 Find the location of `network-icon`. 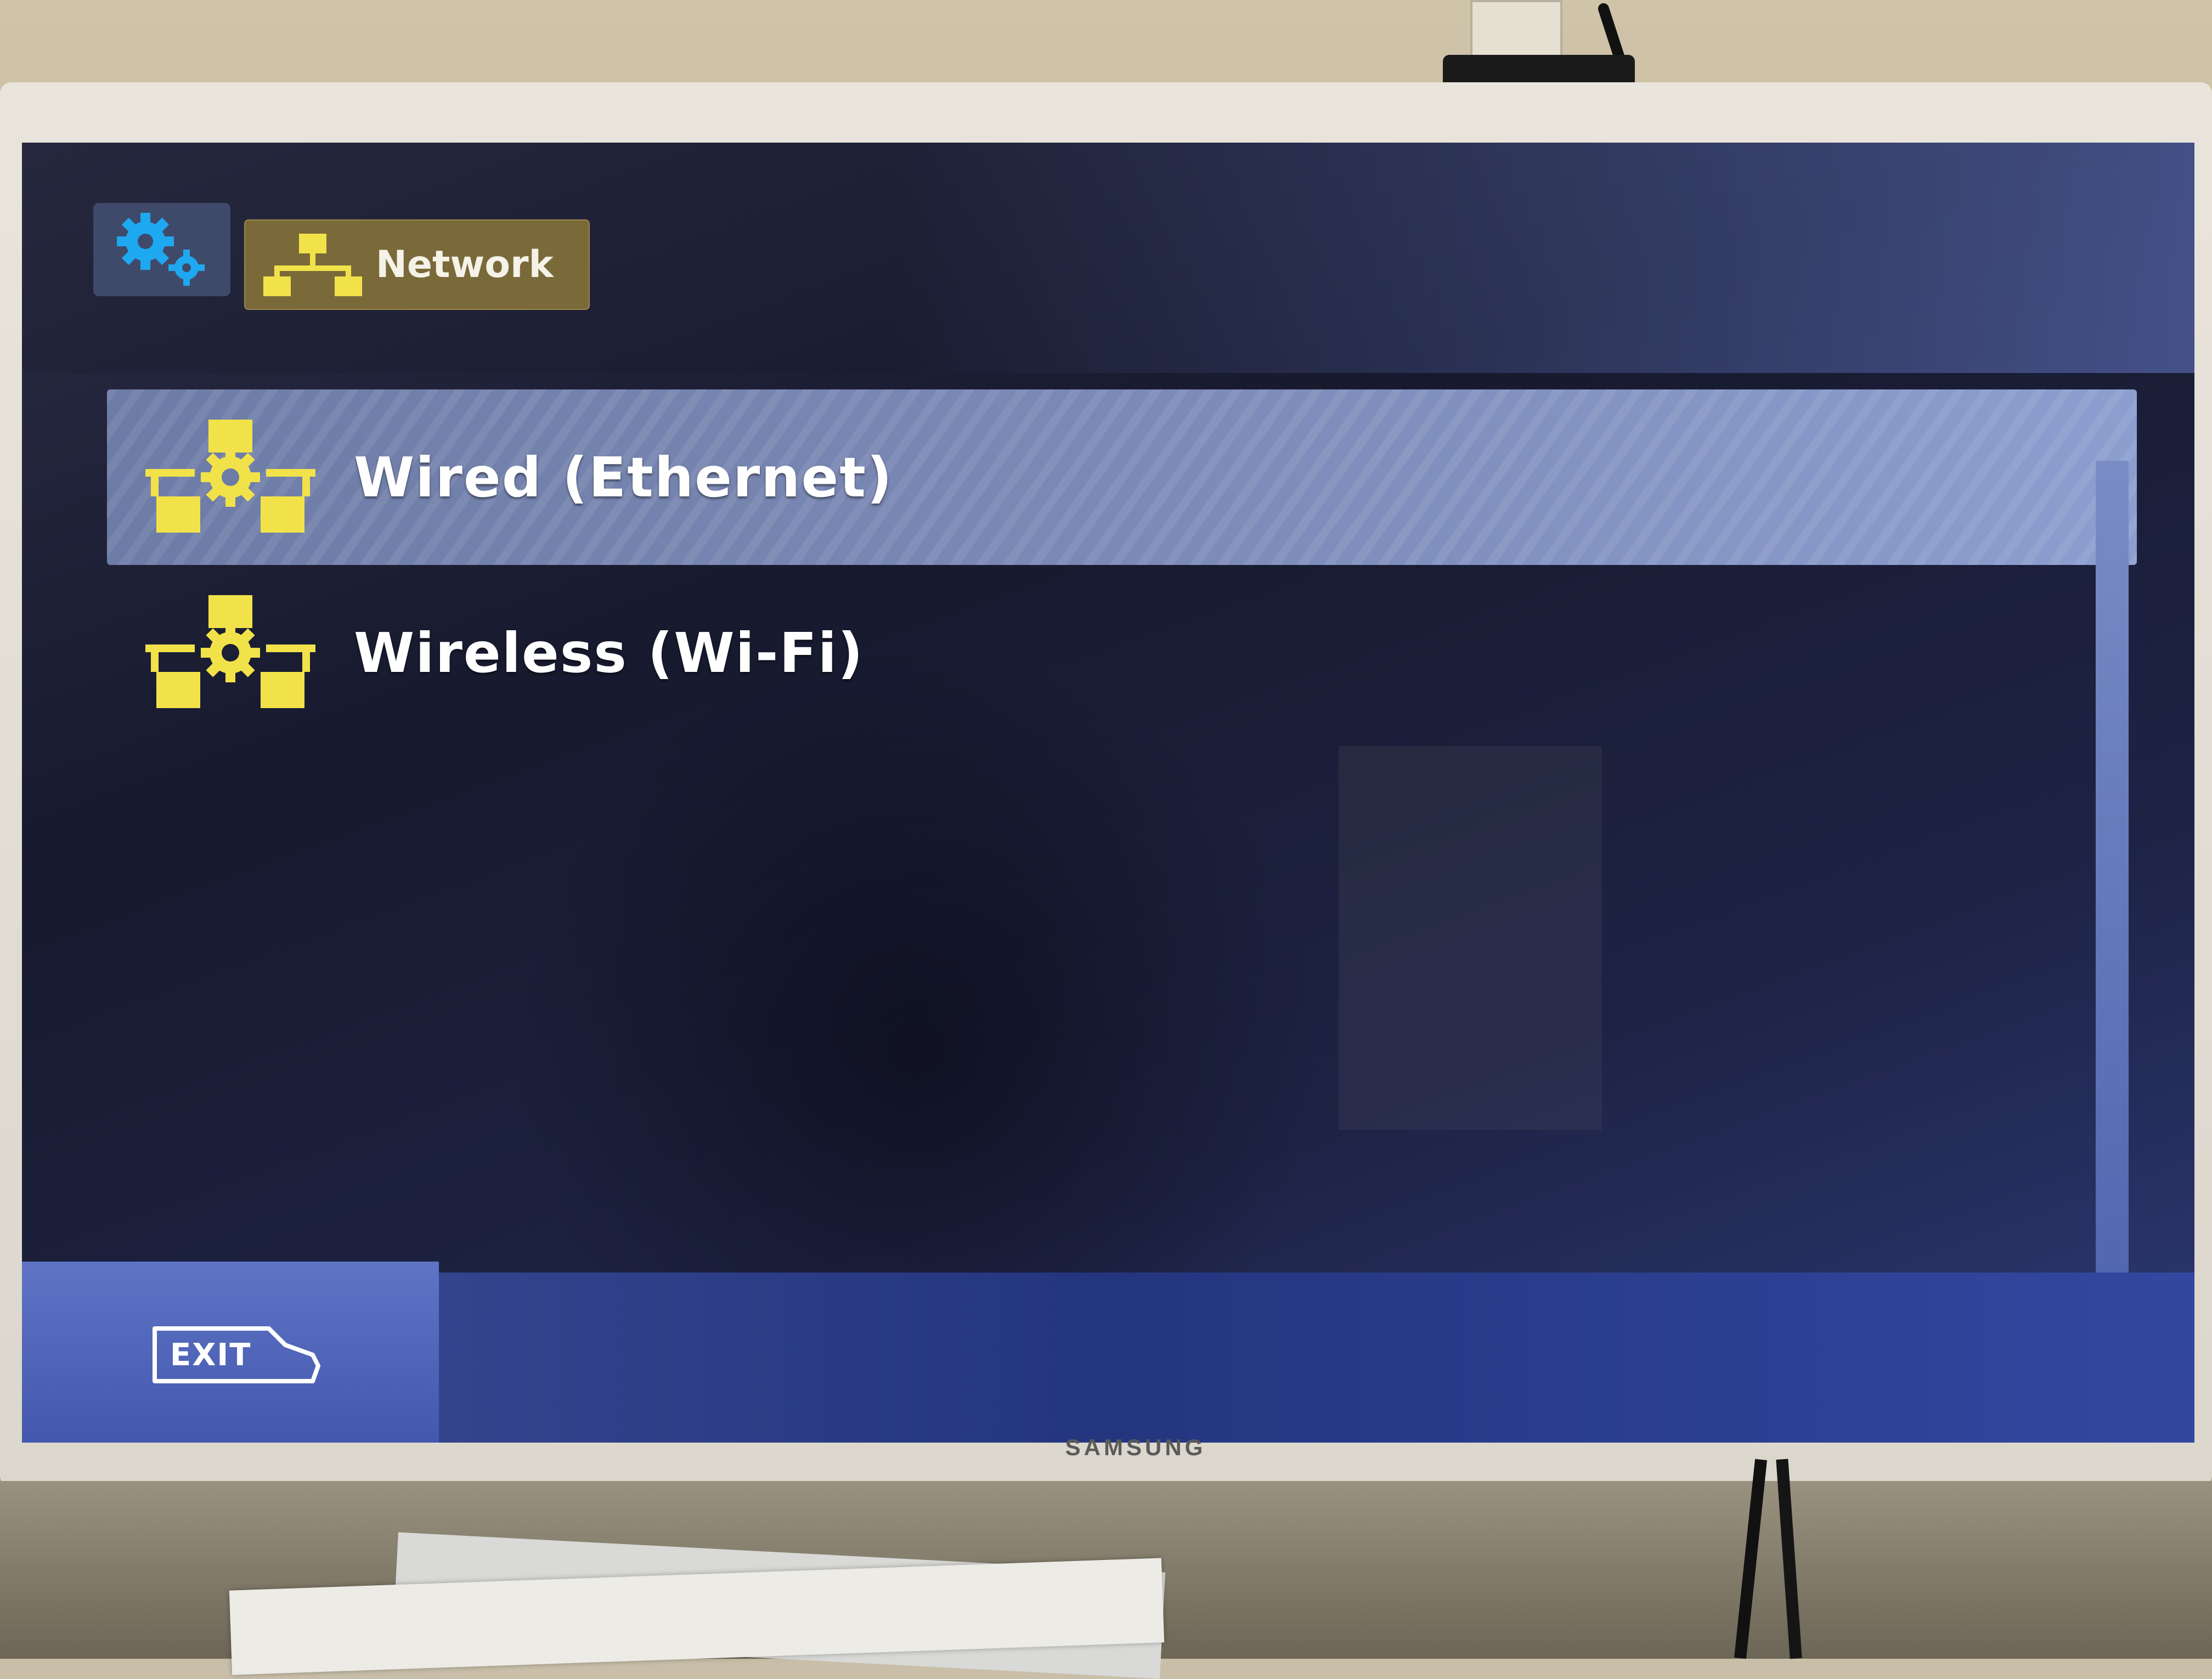

network-icon is located at coordinates (313, 264).